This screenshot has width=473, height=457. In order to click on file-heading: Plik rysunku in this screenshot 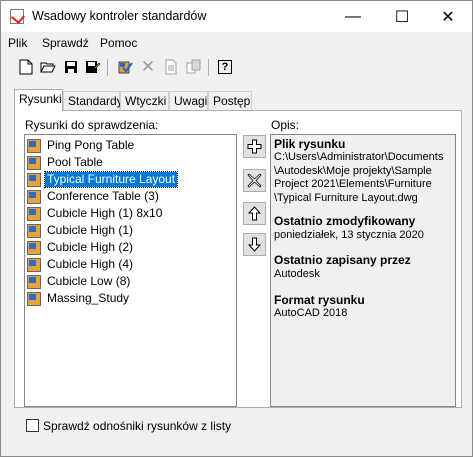, I will do `click(310, 144)`.